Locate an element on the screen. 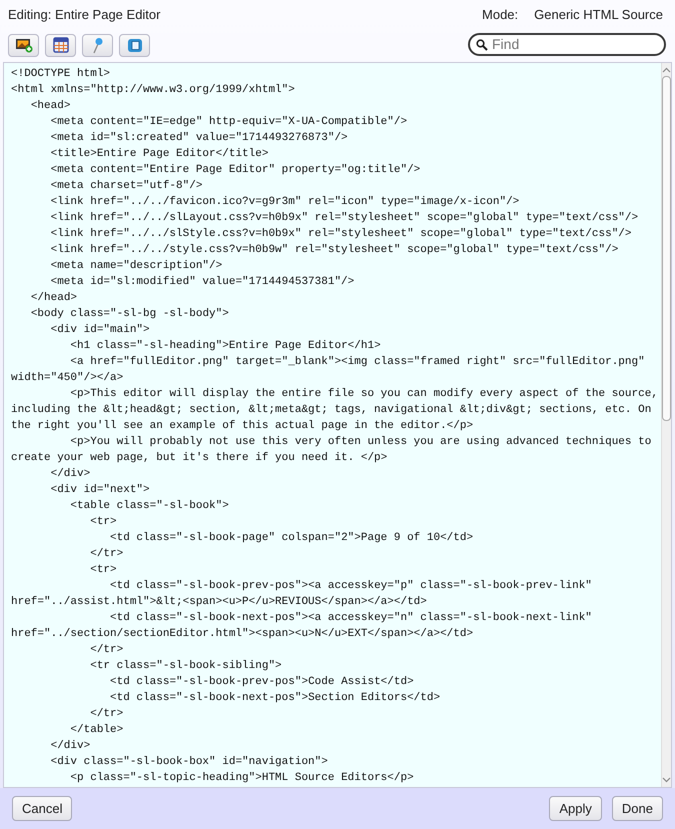 This screenshot has width=675, height=829. code-line: <td class="-sl-book-page" colspan="2">Page 9 of 10</td> is located at coordinates (291, 538).